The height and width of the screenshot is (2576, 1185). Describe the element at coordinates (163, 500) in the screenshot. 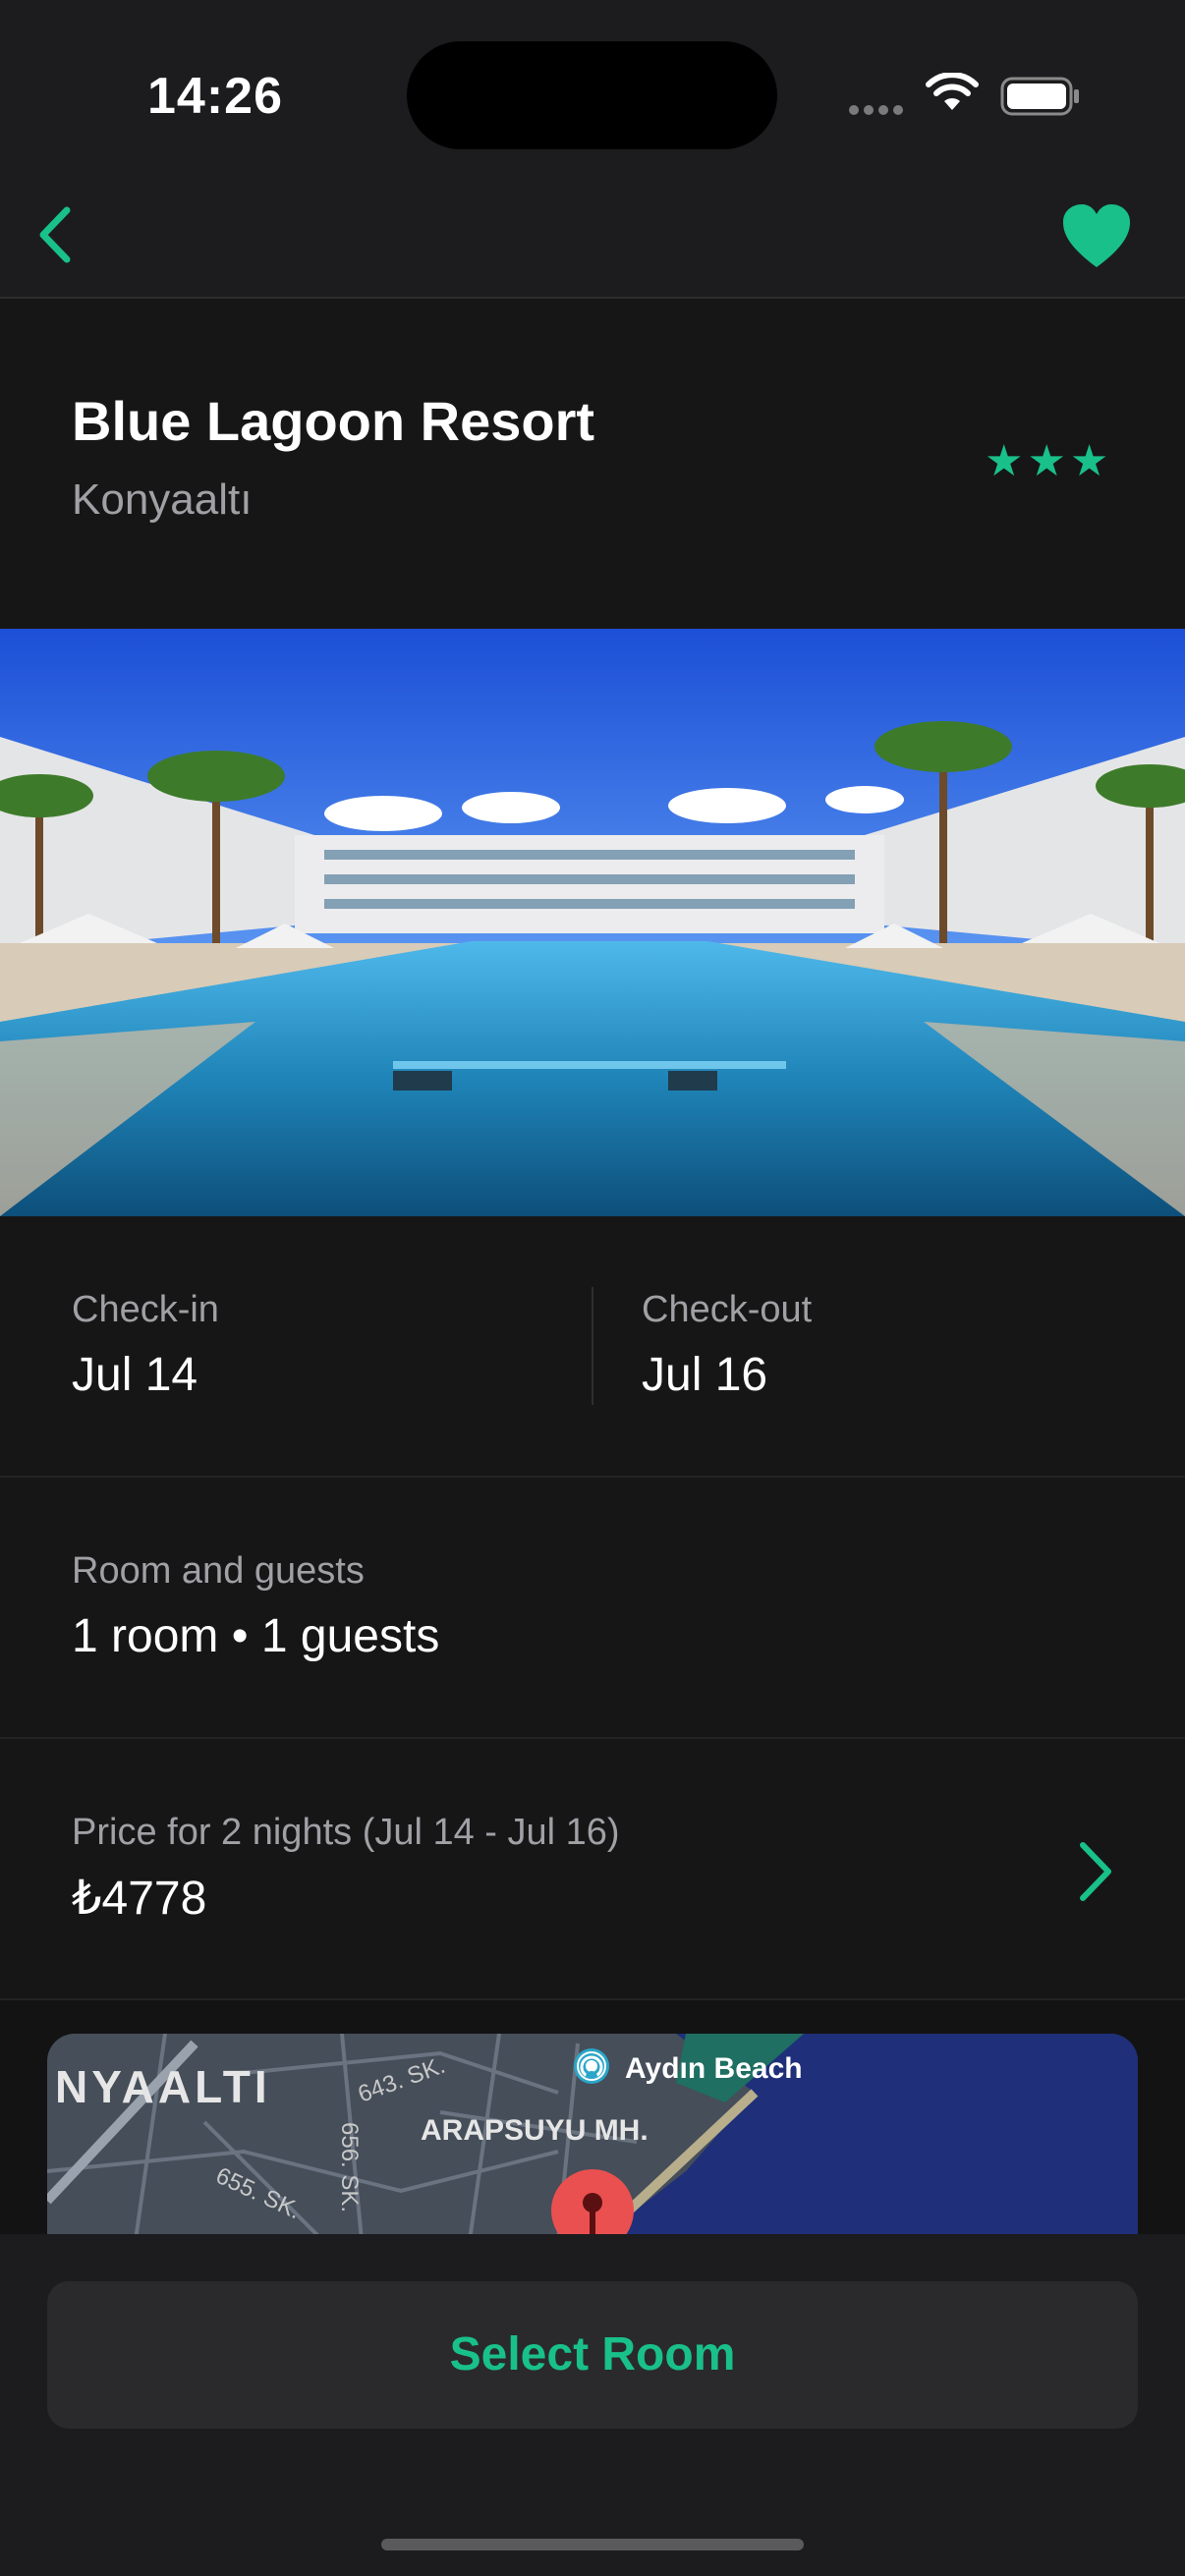

I see `hotel-location: Konyaaltı` at that location.